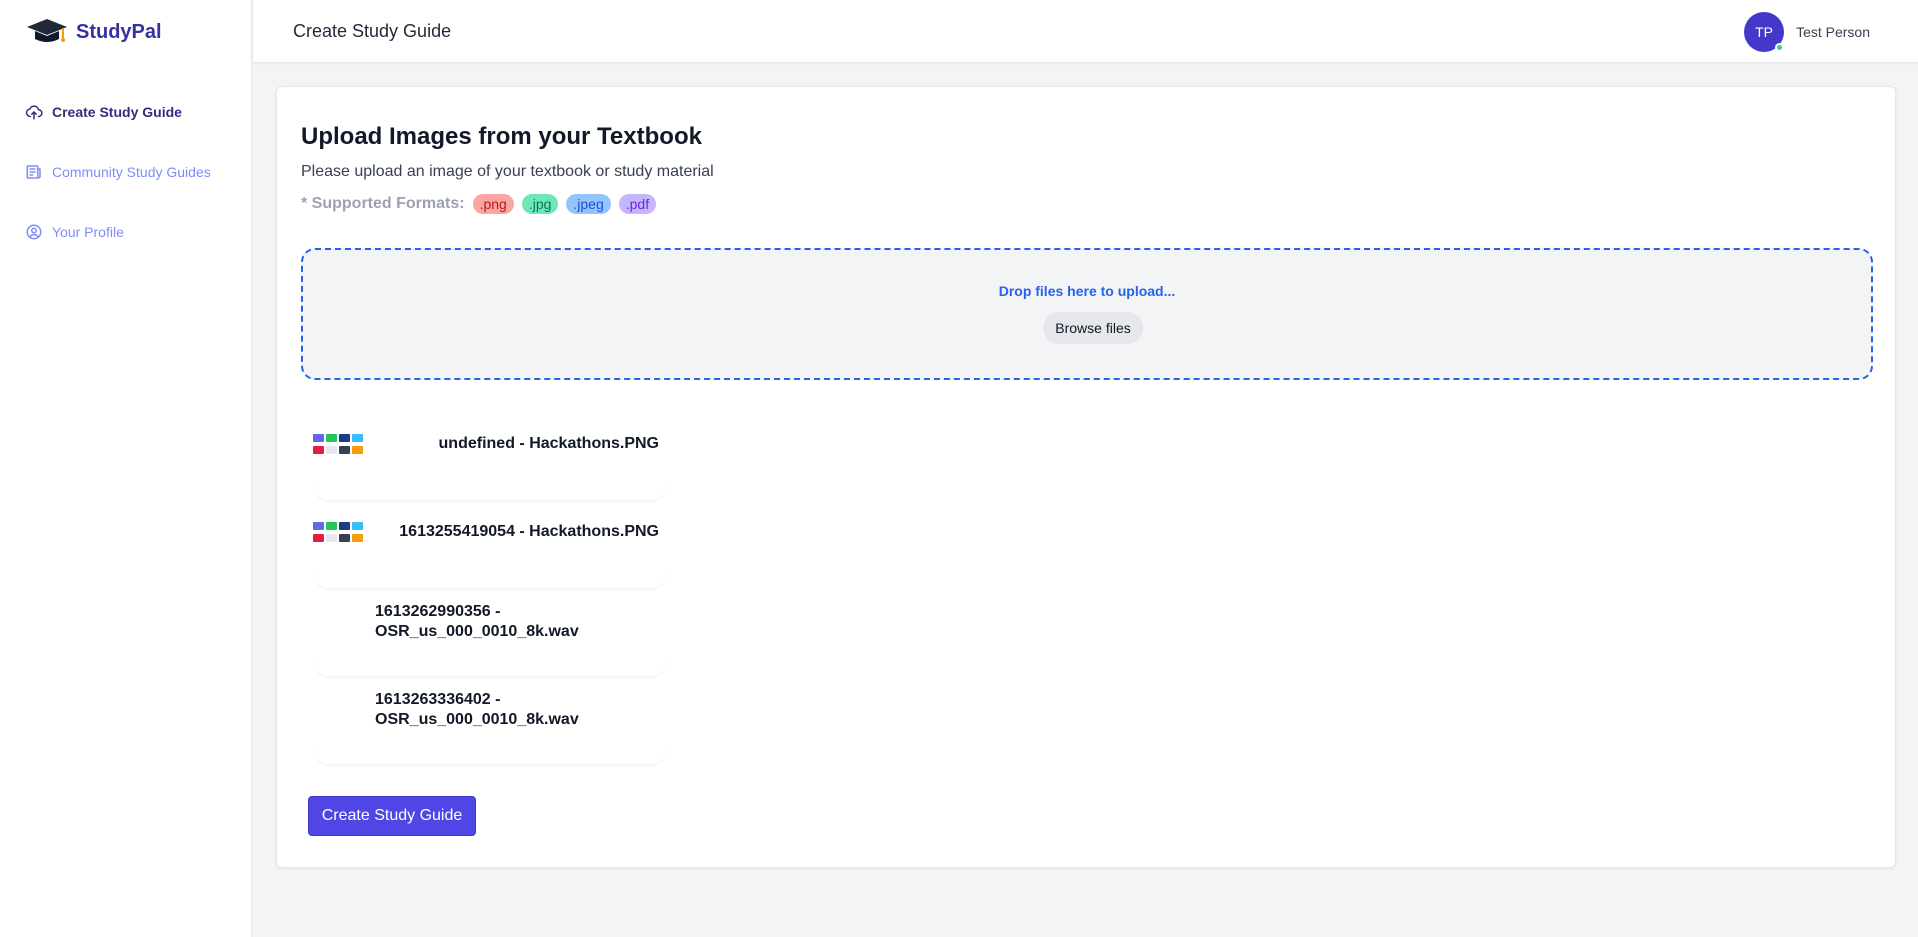 The height and width of the screenshot is (937, 1918). Describe the element at coordinates (1093, 328) in the screenshot. I see `browse-files-button: Browse files` at that location.